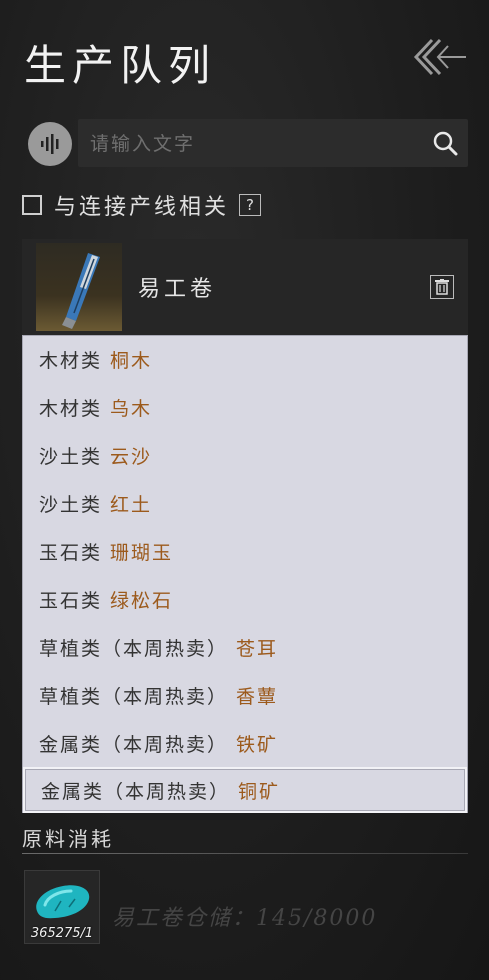  I want to click on dropdown-option: 草植类（本周热卖） 苍耳, so click(245, 647).